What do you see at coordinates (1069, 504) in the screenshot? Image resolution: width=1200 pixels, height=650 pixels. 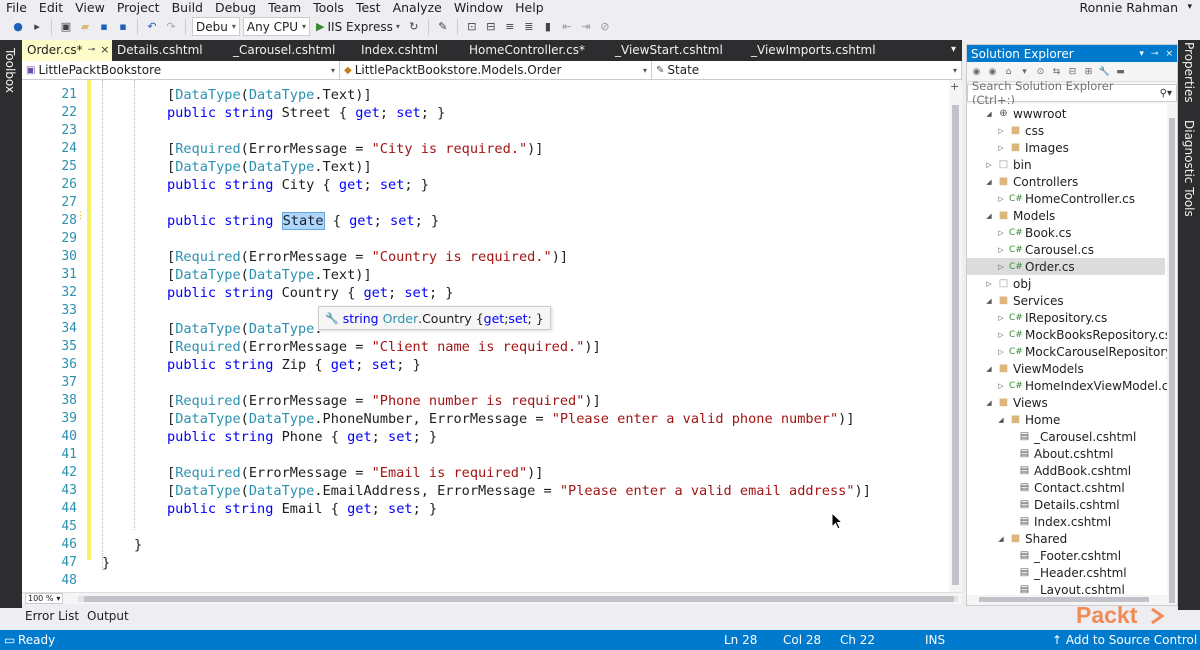 I see `tree-item-details-view: ▤ Details.cshtml` at bounding box center [1069, 504].